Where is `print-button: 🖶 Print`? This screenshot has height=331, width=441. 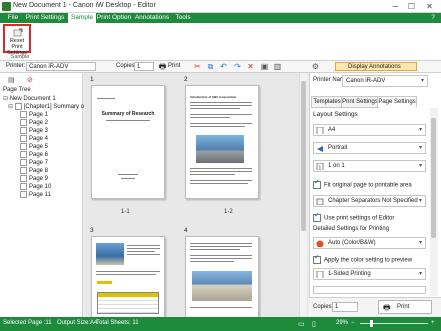
print-button: 🖶 Print is located at coordinates (405, 307).